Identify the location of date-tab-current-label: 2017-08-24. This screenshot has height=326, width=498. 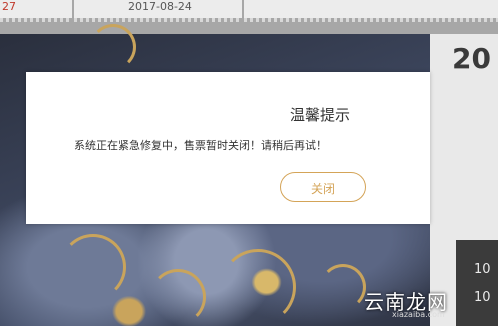
(160, 6).